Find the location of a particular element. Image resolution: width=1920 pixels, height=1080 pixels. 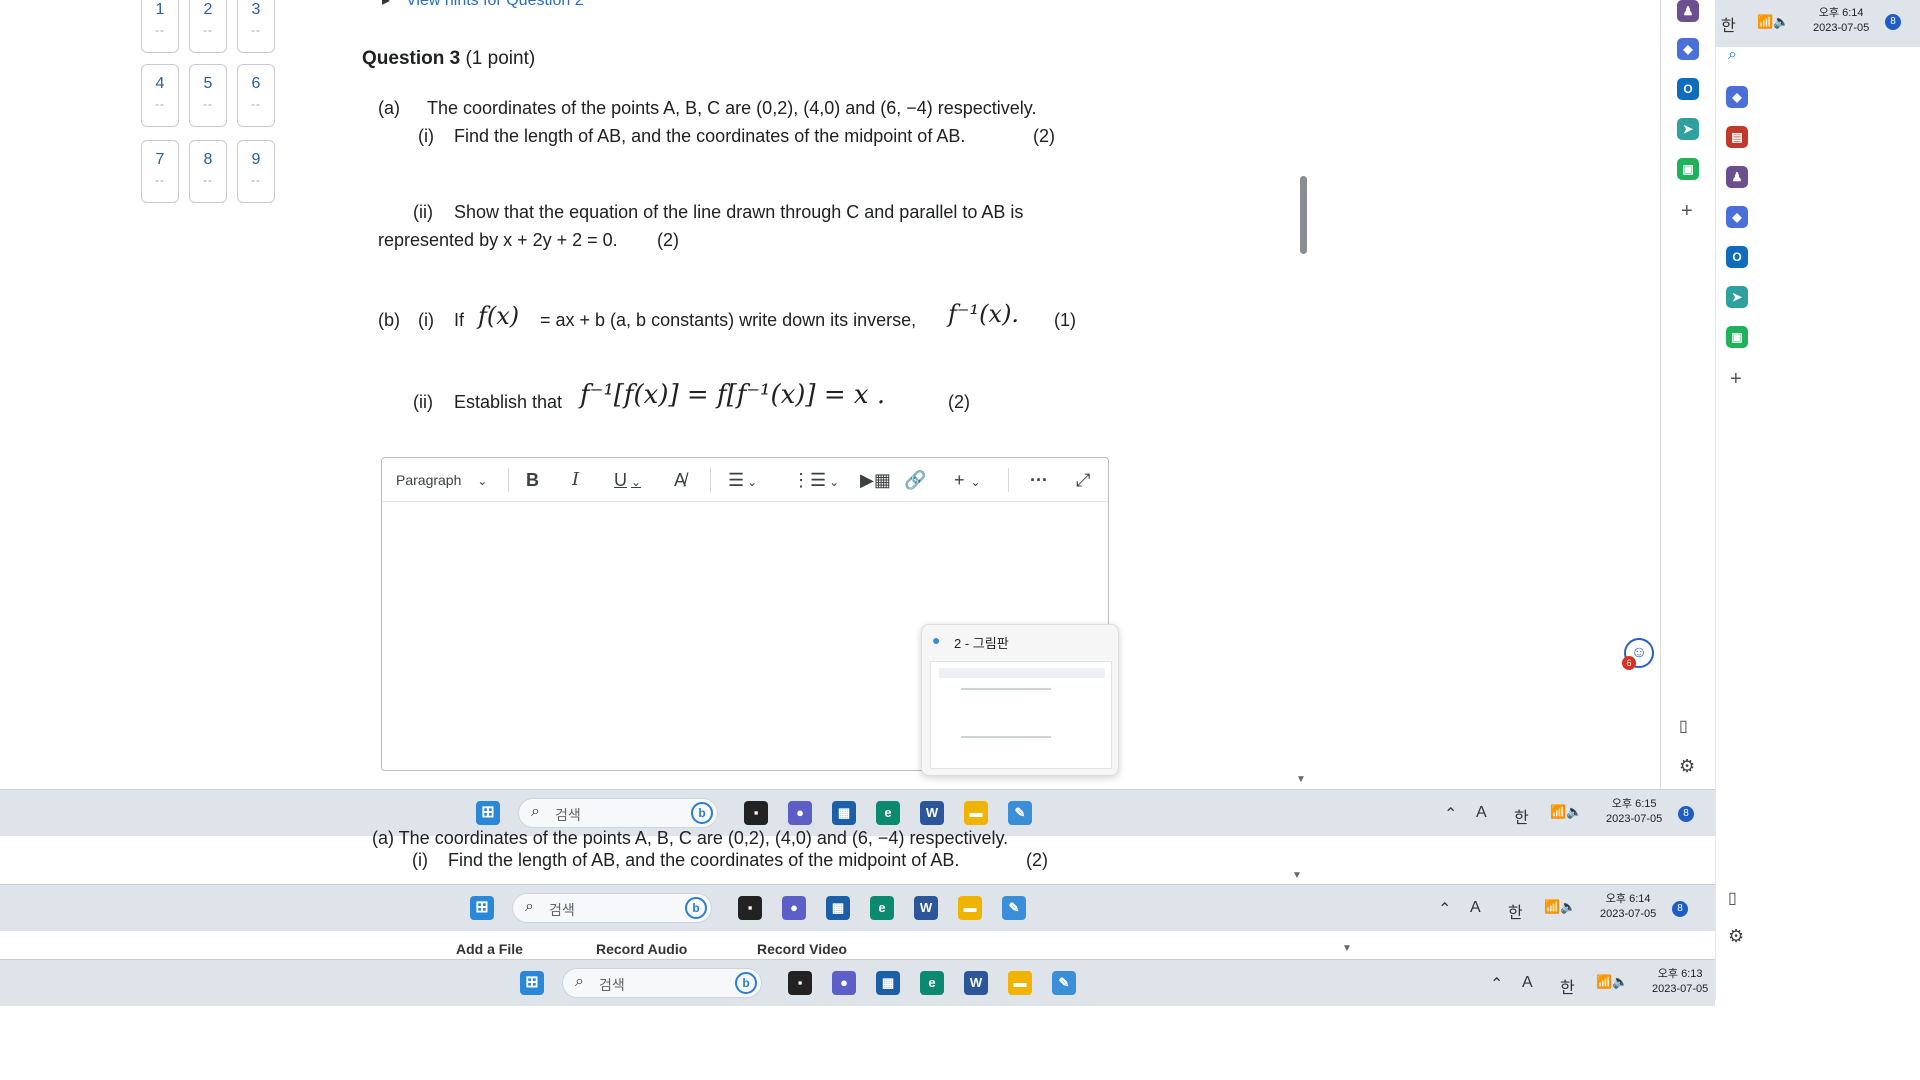

tag-icon: ◆ is located at coordinates (1737, 97).